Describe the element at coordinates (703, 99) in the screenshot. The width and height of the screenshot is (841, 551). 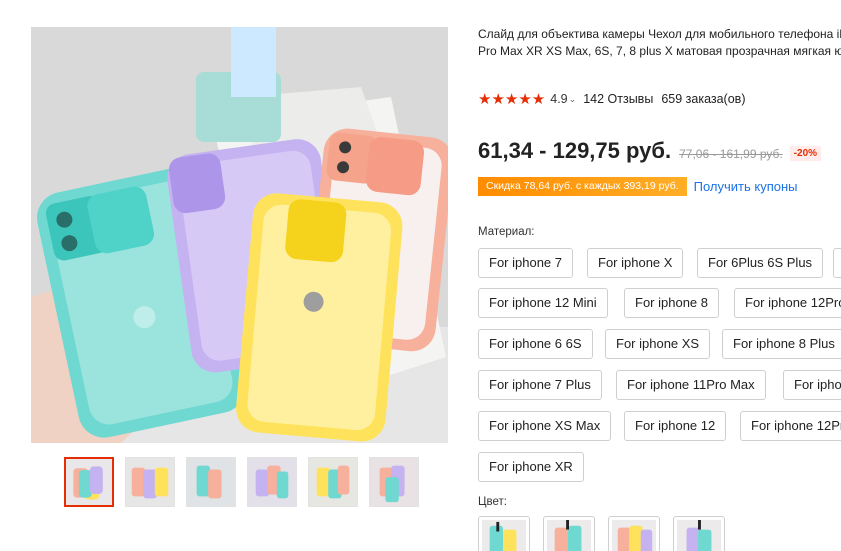
I see `orders-count: 659 заказа(ов)` at that location.